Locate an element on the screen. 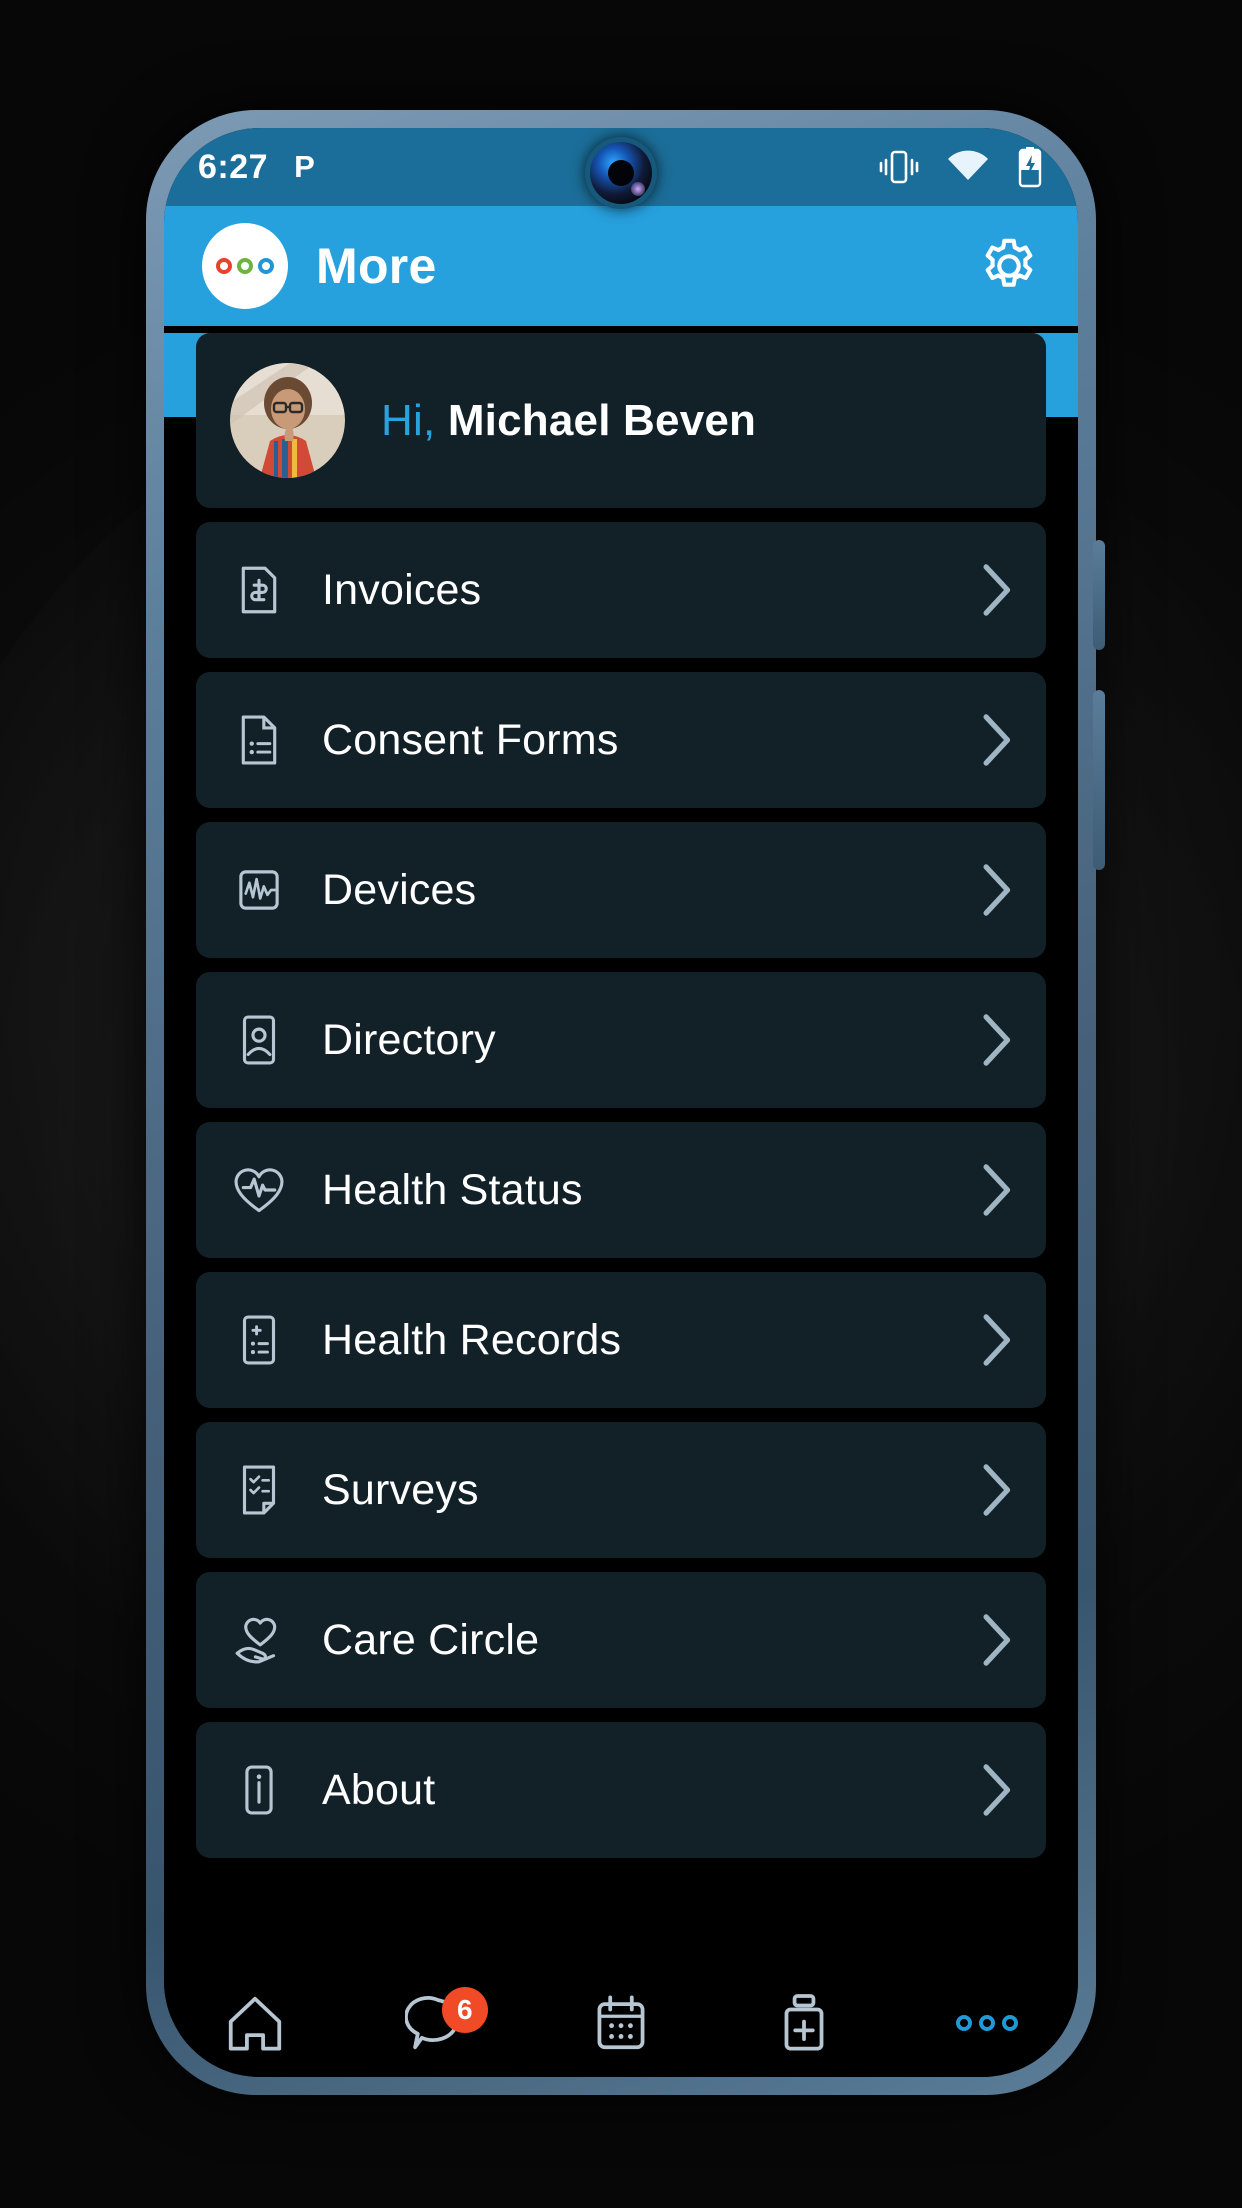  logo-ring-red is located at coordinates (224, 266).